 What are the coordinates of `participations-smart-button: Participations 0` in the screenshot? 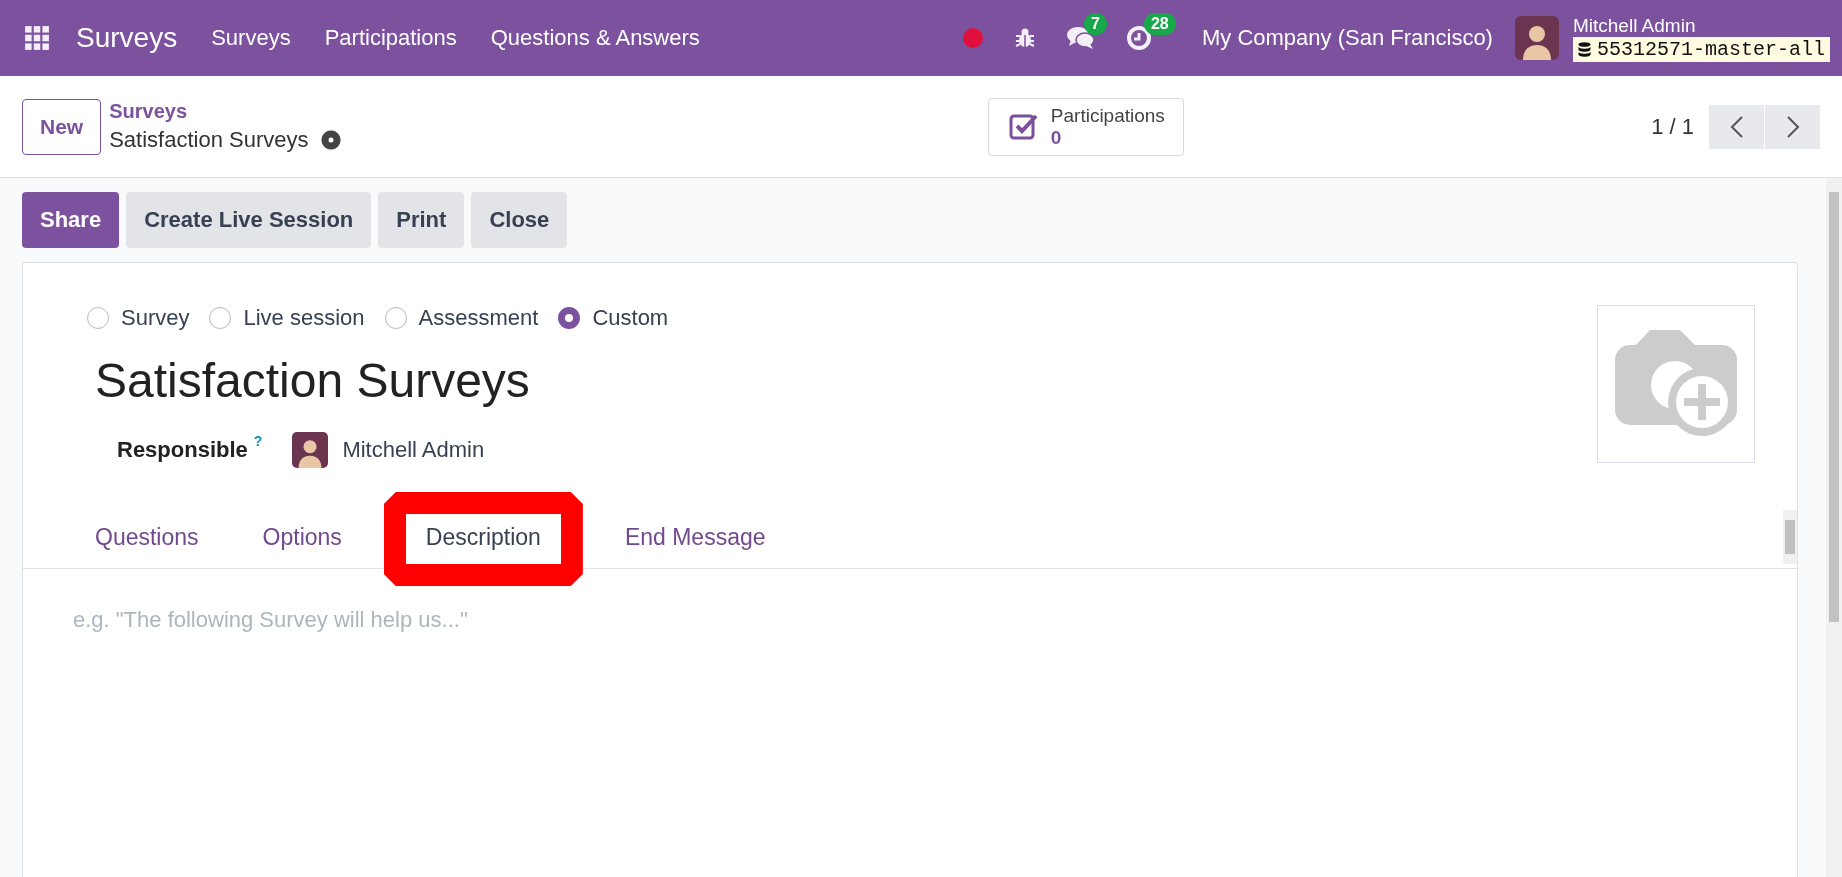 It's located at (1085, 126).